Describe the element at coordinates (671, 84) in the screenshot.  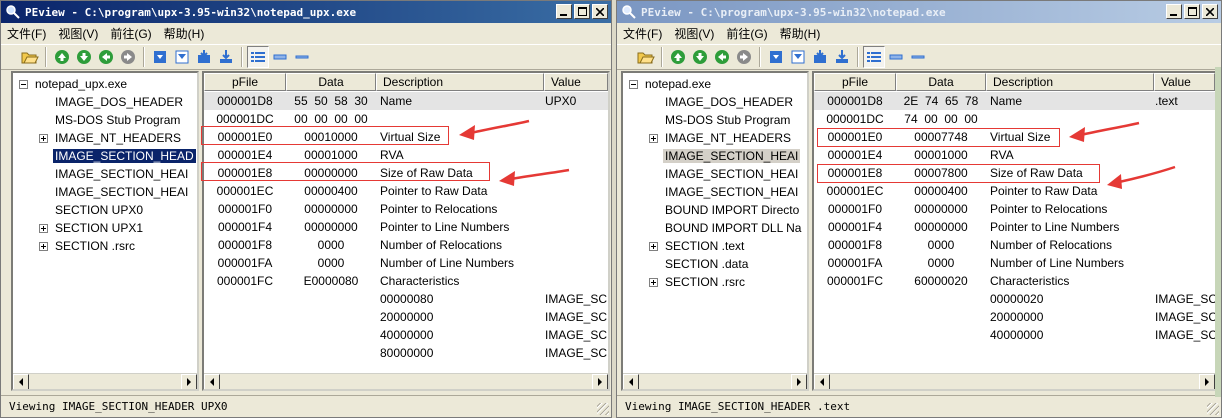
I see `tree-item: notepad.exe` at that location.